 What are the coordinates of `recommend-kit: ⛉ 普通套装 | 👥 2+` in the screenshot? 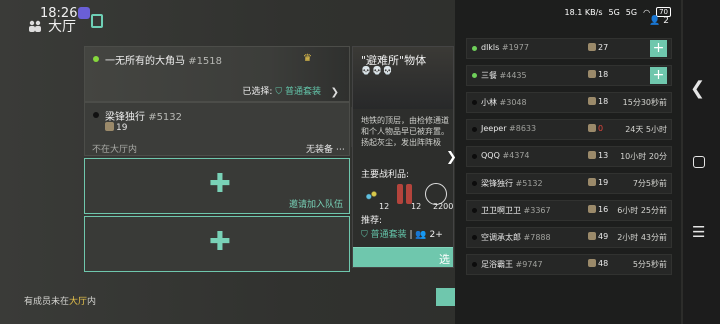 It's located at (402, 235).